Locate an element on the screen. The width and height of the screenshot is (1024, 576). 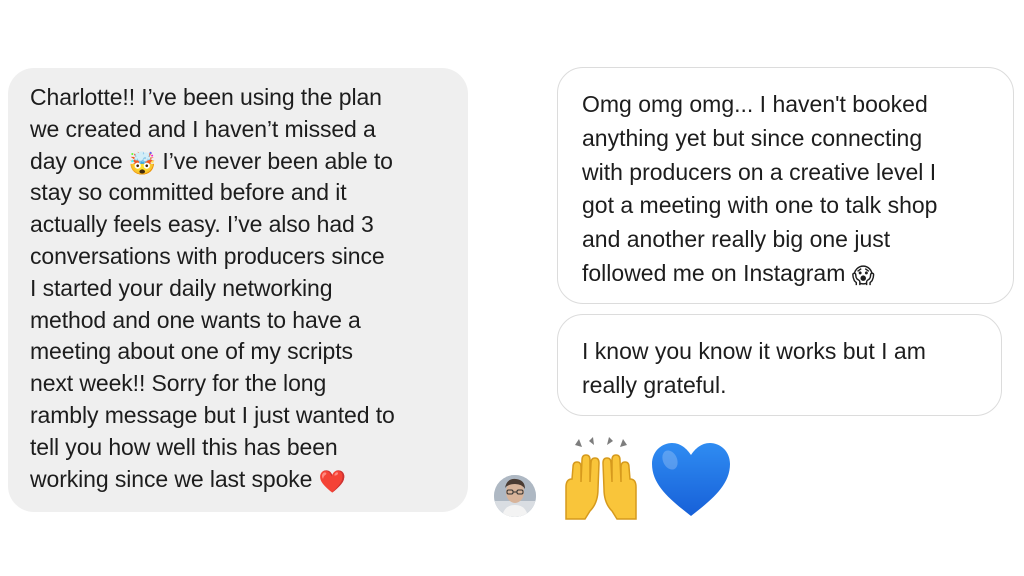
avatar-image is located at coordinates (515, 496).